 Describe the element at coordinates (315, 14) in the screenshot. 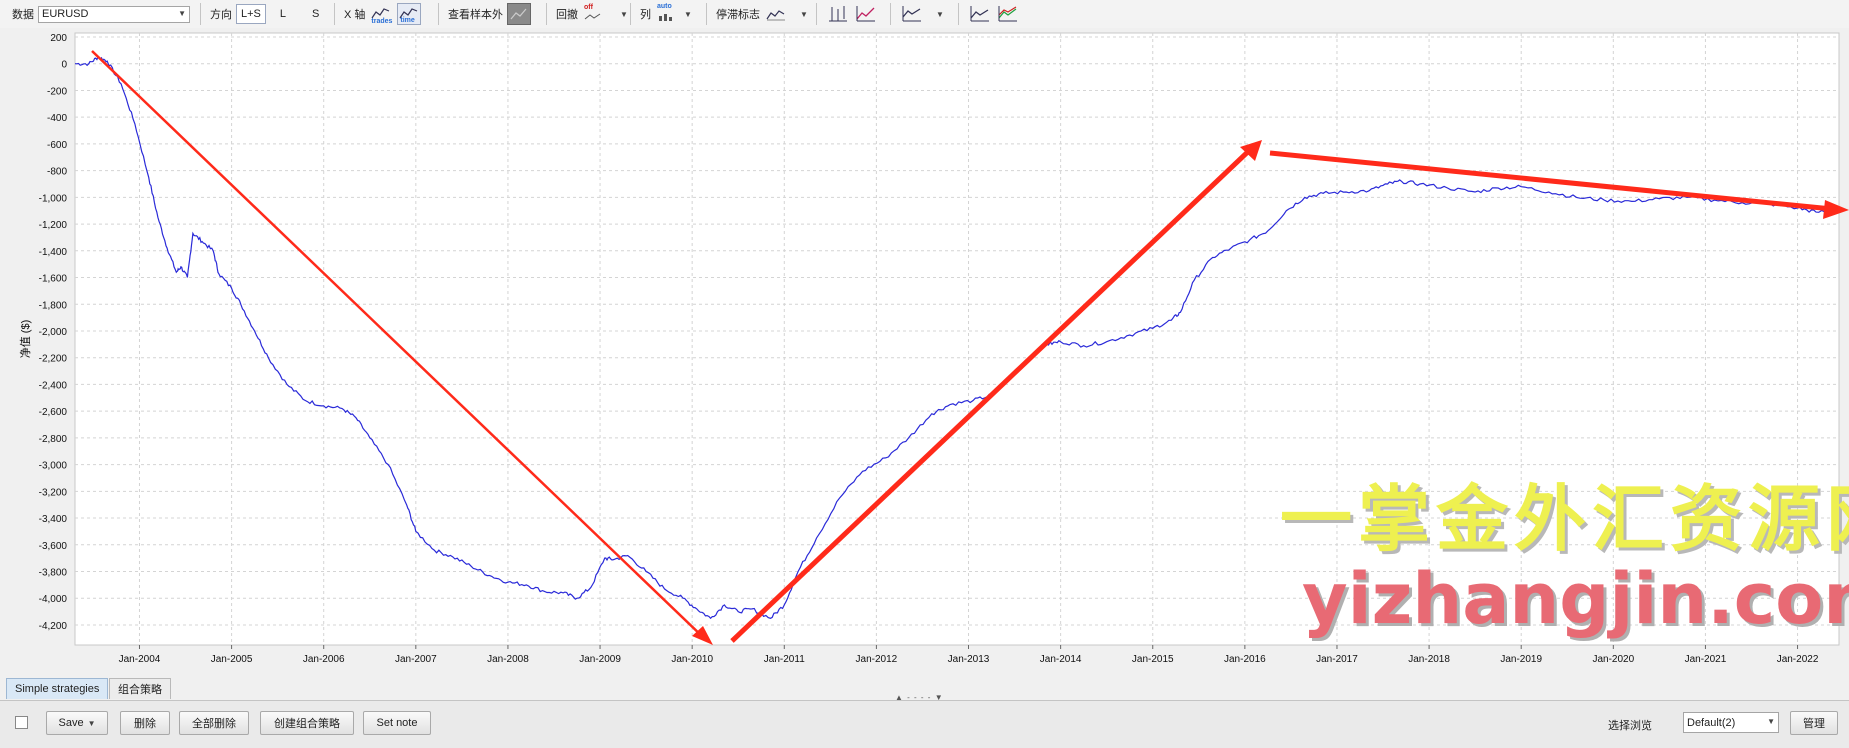

I see `direction-short-button: S` at that location.